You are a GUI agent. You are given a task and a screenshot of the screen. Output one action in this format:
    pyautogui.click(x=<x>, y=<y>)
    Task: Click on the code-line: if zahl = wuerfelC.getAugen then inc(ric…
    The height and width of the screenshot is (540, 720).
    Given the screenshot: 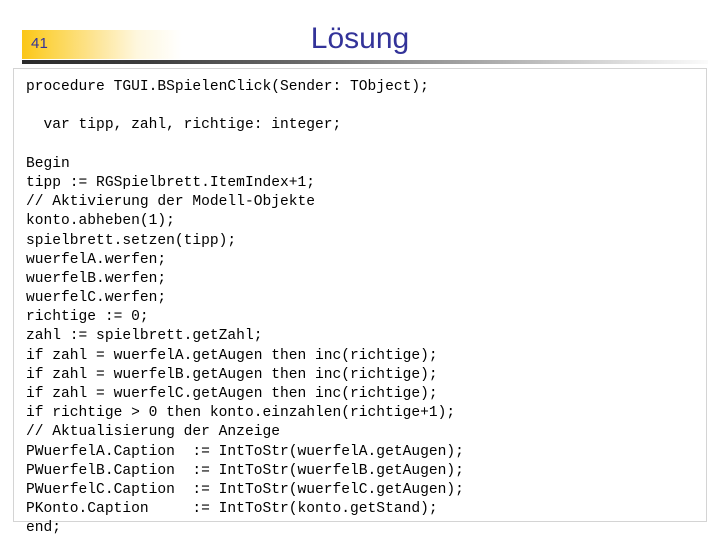 What is the action you would take?
    pyautogui.click(x=232, y=394)
    